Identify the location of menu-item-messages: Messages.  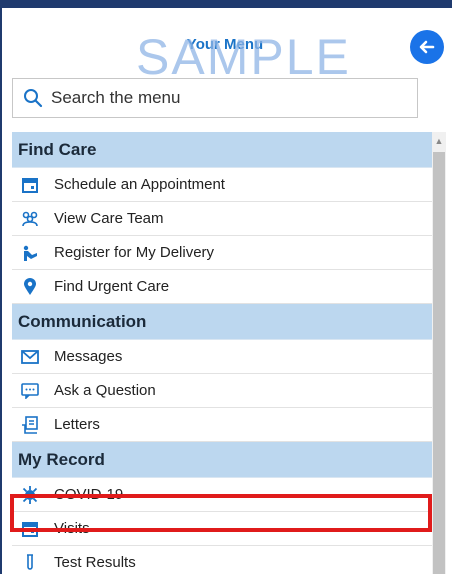
(222, 357).